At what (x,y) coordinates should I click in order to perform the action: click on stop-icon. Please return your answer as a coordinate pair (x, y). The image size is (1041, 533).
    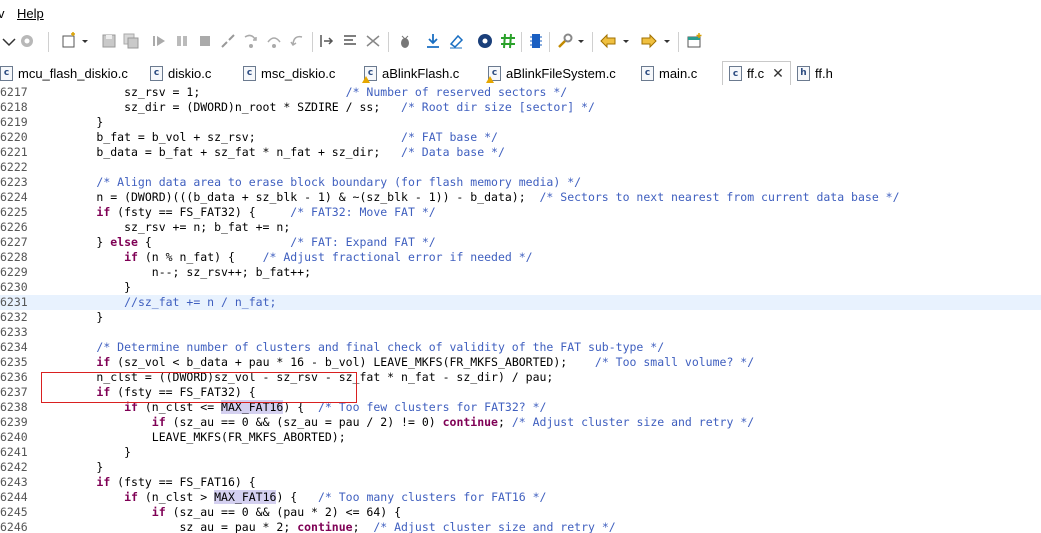
    Looking at the image, I should click on (205, 41).